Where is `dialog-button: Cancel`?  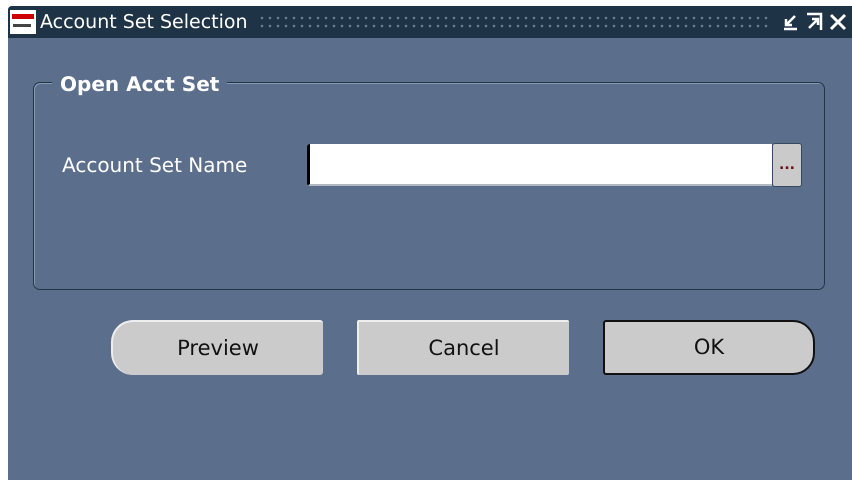 dialog-button: Cancel is located at coordinates (463, 347).